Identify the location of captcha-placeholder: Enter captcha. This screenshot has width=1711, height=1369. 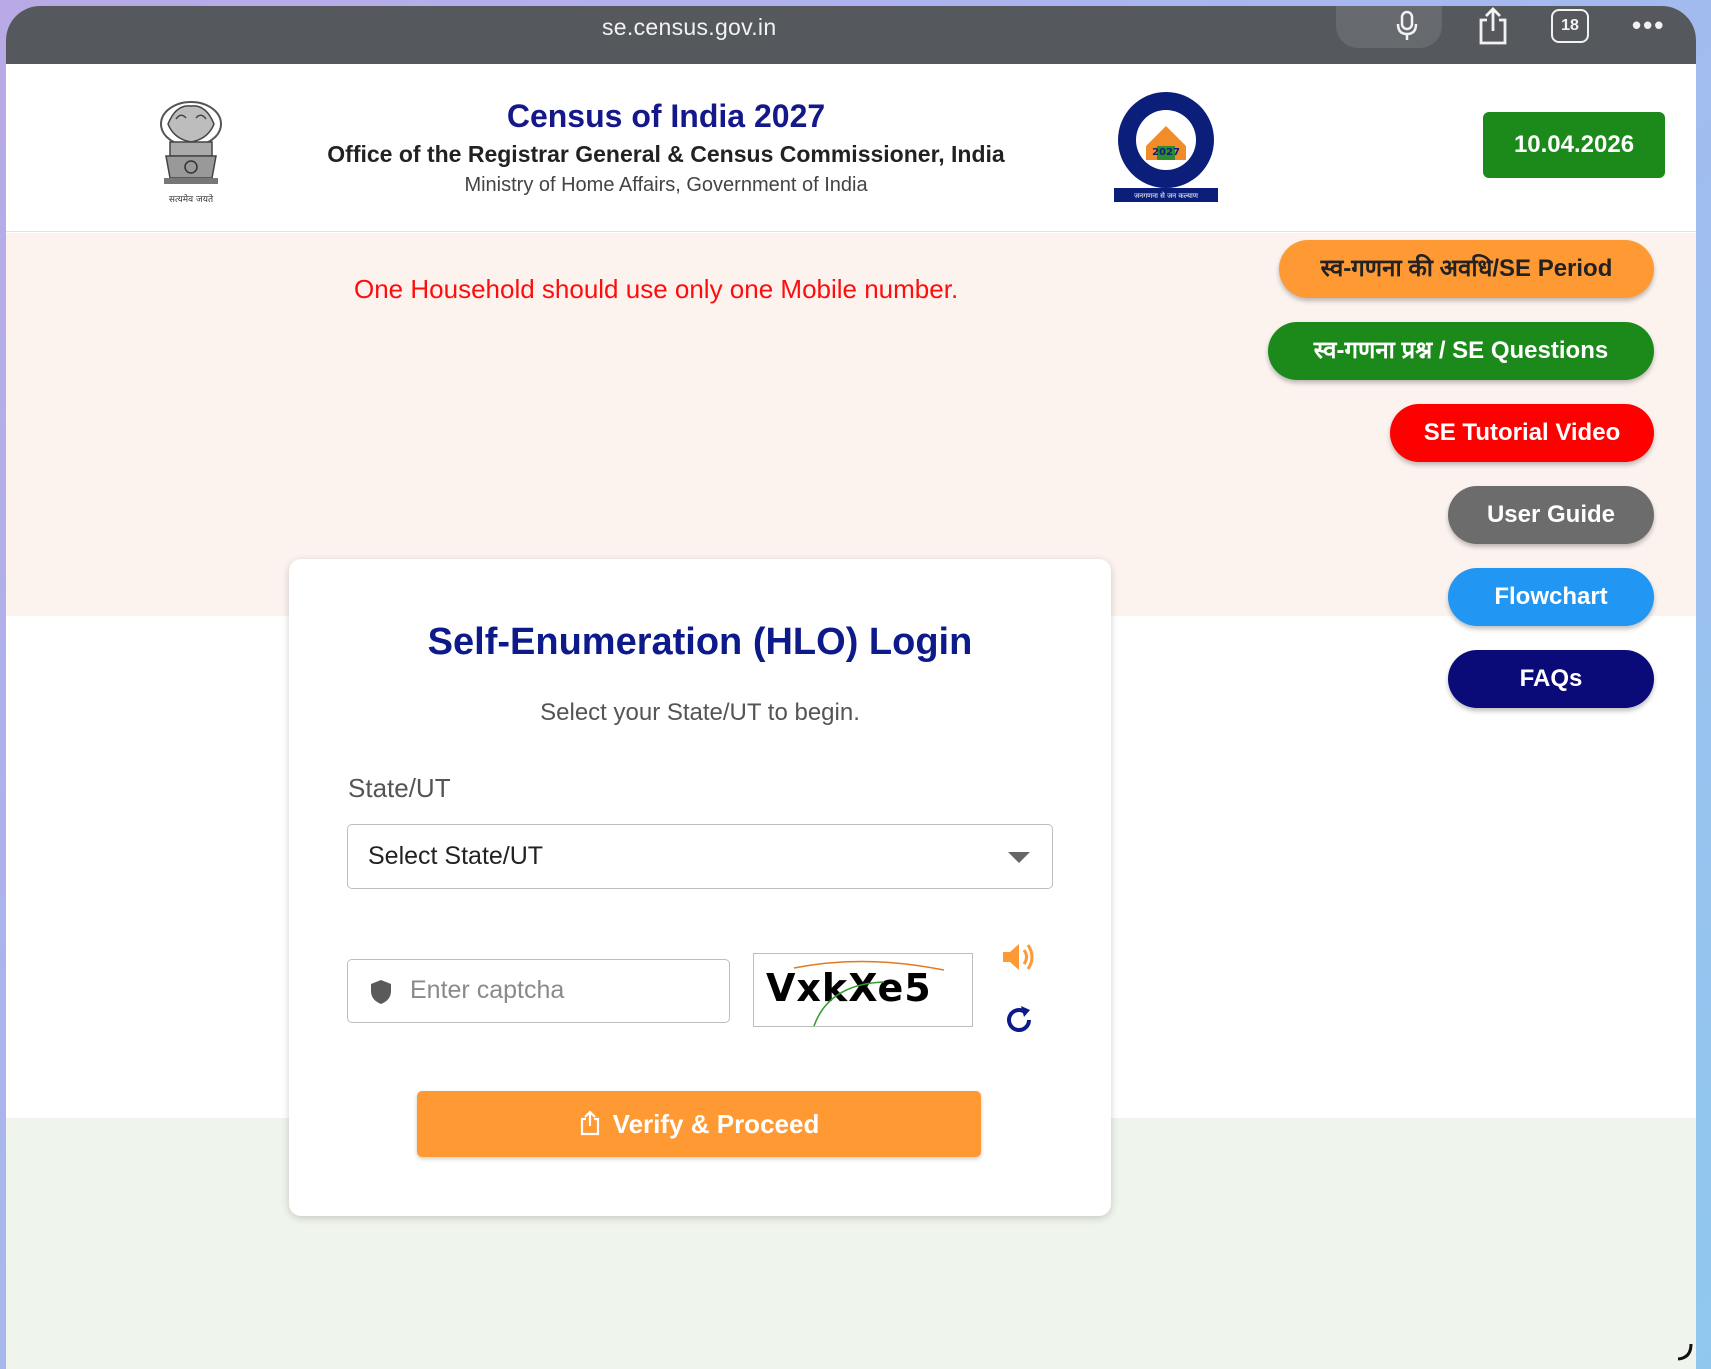
(487, 990).